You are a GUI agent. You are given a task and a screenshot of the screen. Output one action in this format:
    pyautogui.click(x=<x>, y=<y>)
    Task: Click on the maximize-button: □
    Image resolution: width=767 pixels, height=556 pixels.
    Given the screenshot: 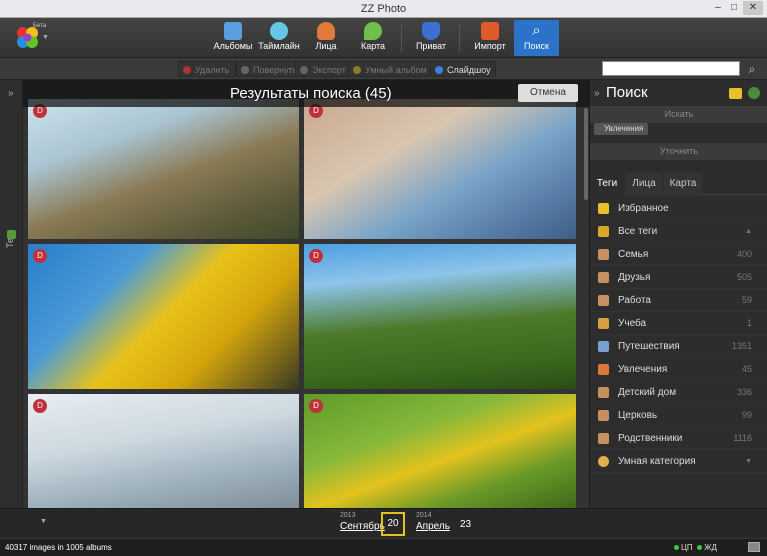 What is the action you would take?
    pyautogui.click(x=734, y=8)
    